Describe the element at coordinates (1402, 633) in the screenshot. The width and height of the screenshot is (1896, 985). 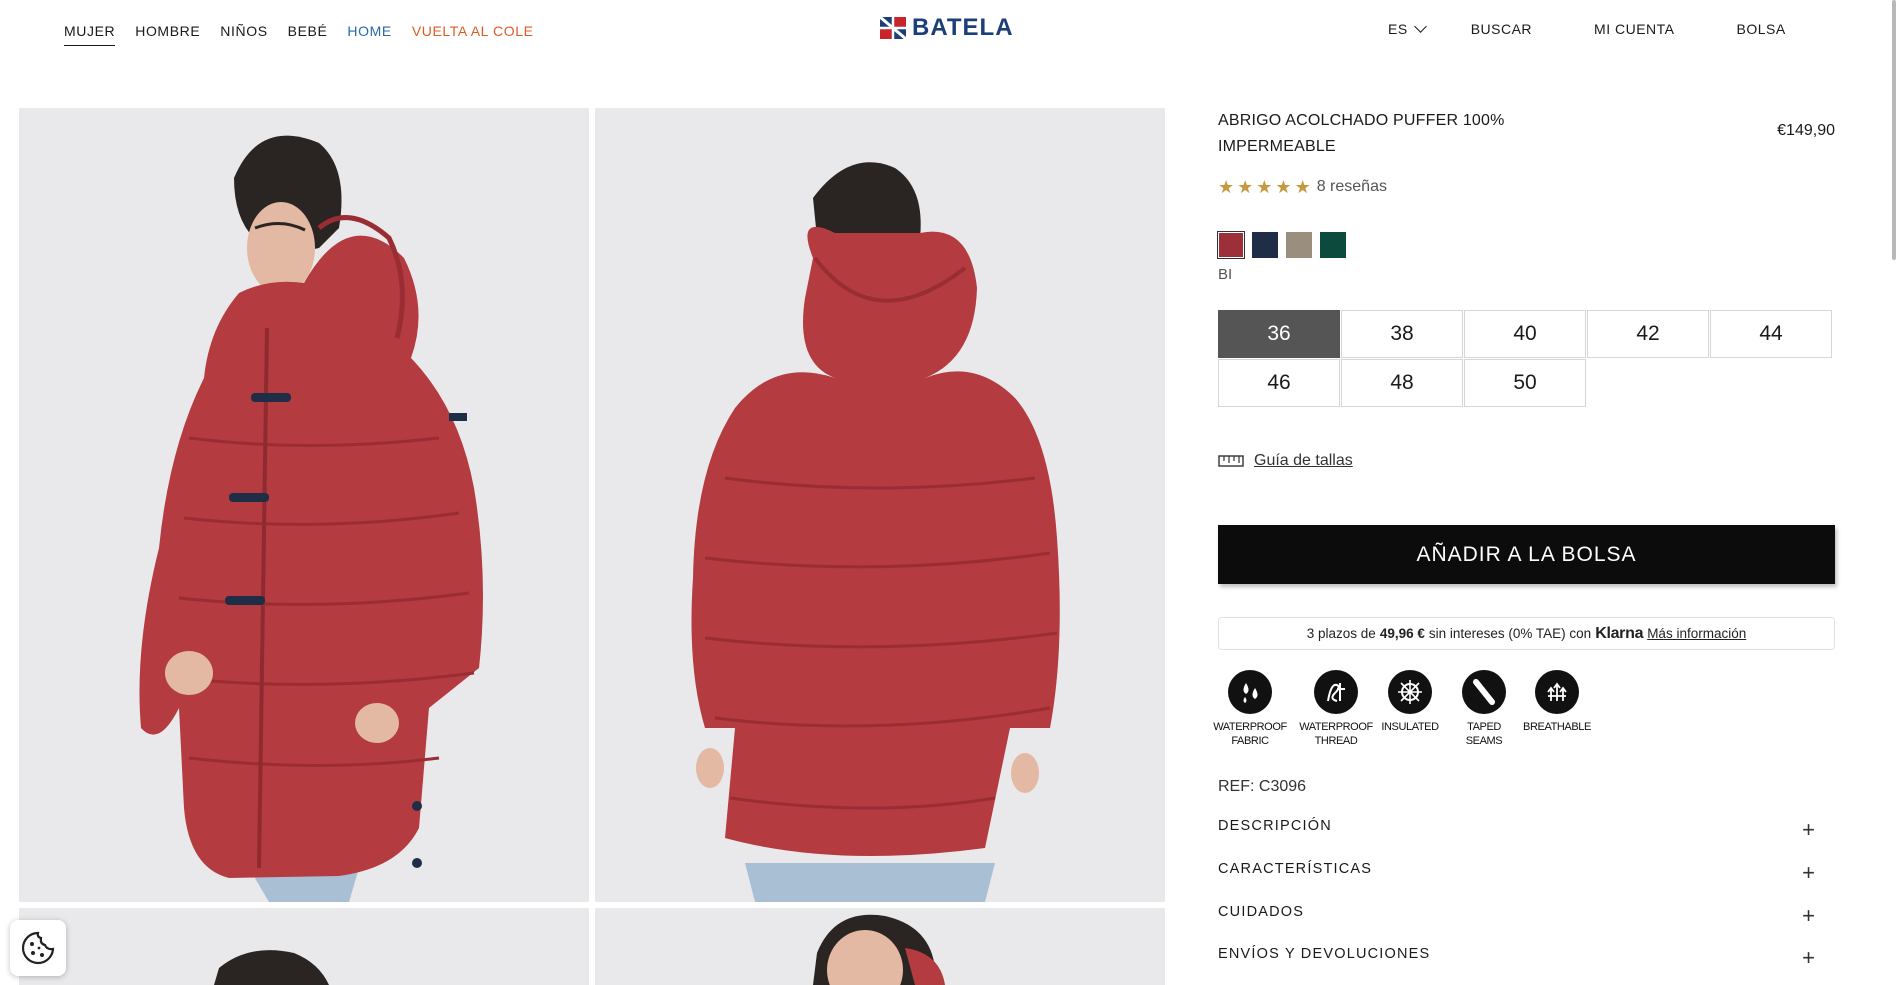
I see `klarna-amount: 49,96 €` at that location.